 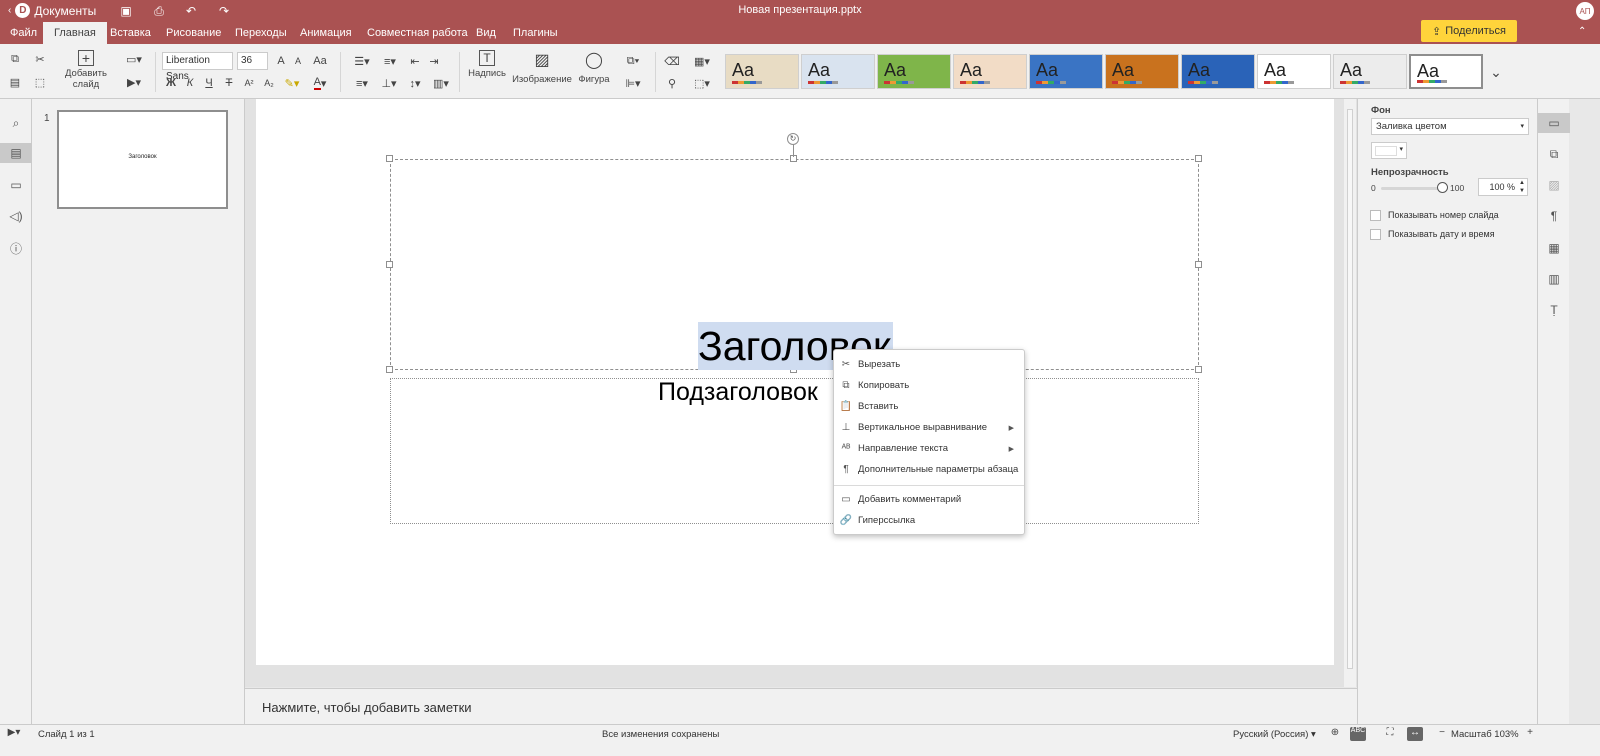 I want to click on paste-icon: ▤, so click(x=15, y=82).